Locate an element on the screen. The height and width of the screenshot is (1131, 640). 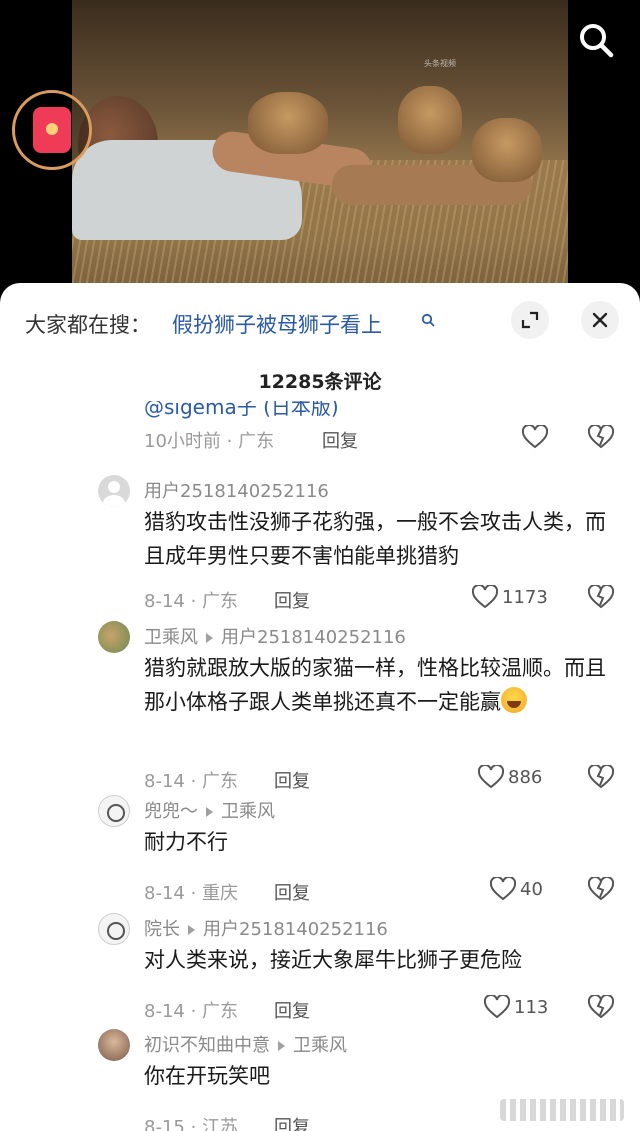
comment-count: 12285条评论 is located at coordinates (320, 382).